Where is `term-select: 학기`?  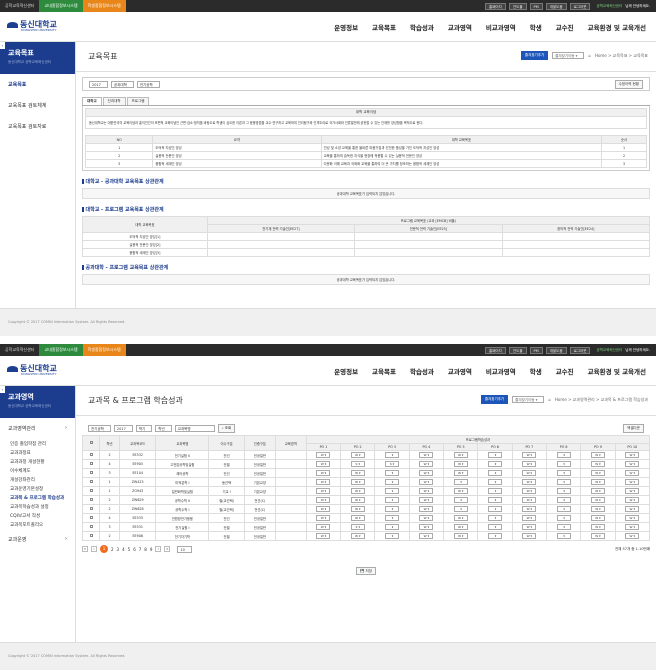
term-select: 학기 is located at coordinates (144, 428).